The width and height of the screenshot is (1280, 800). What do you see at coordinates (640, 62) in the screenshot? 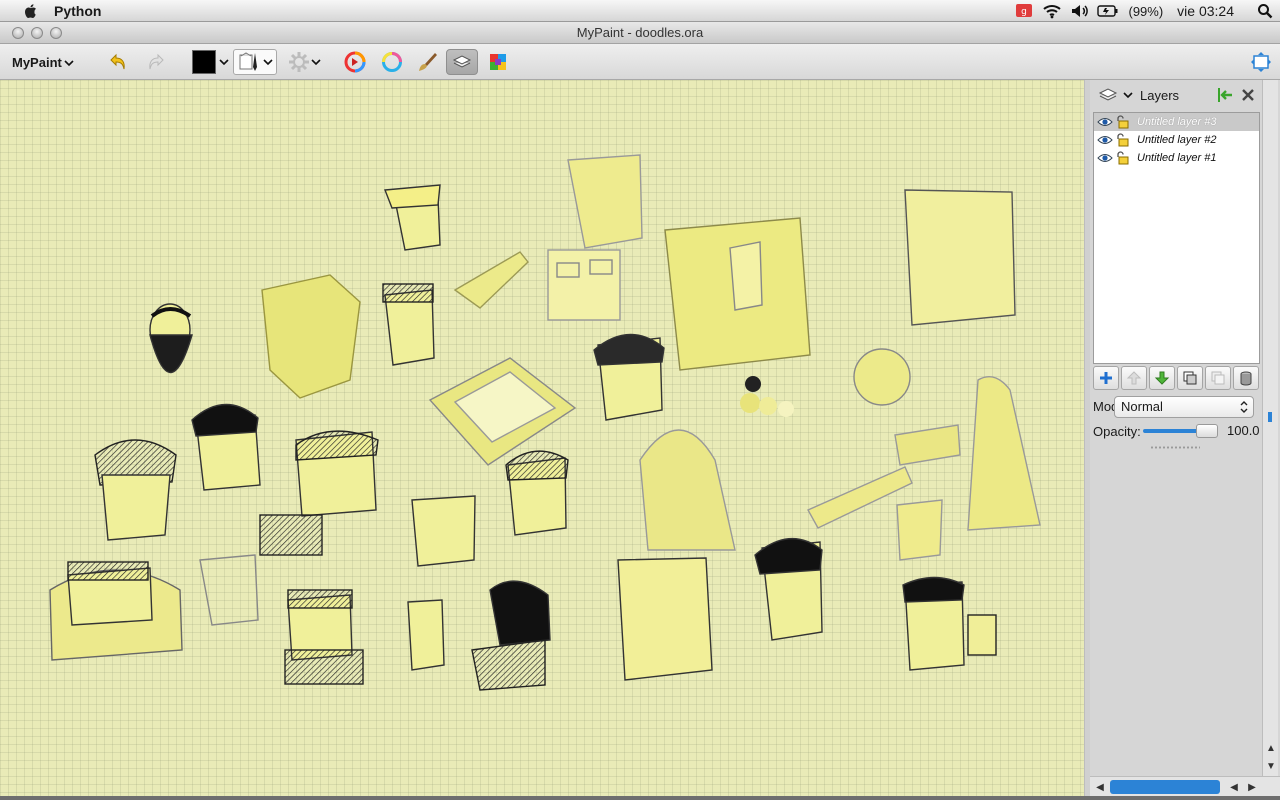
I see `main-toolbar: MyPaint` at bounding box center [640, 62].